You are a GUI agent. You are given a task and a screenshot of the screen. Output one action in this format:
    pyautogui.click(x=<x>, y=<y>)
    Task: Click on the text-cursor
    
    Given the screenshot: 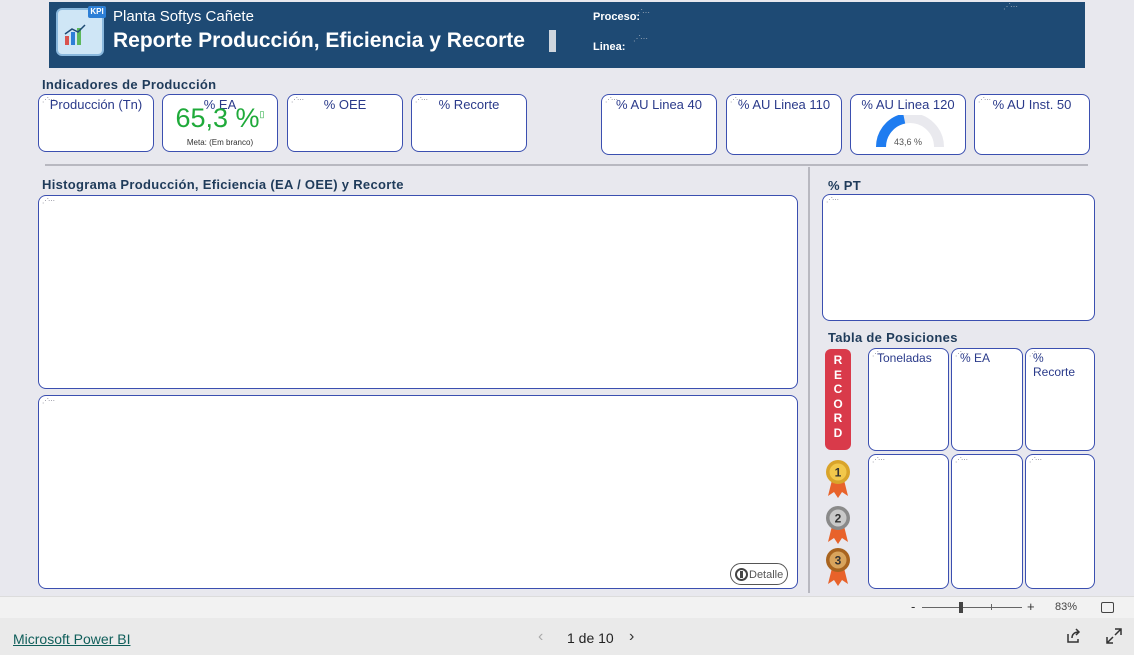 What is the action you would take?
    pyautogui.click(x=552, y=41)
    